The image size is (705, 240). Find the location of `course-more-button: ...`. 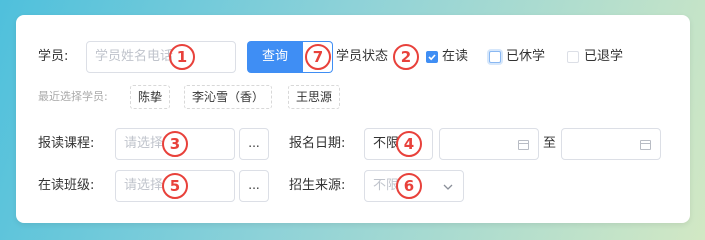

course-more-button: ... is located at coordinates (254, 144).